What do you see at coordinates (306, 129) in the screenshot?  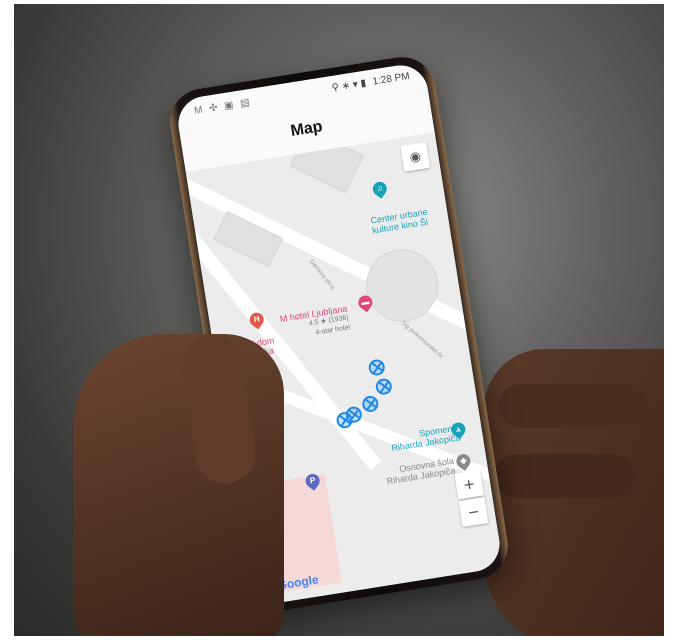 I see `page-title: Map` at bounding box center [306, 129].